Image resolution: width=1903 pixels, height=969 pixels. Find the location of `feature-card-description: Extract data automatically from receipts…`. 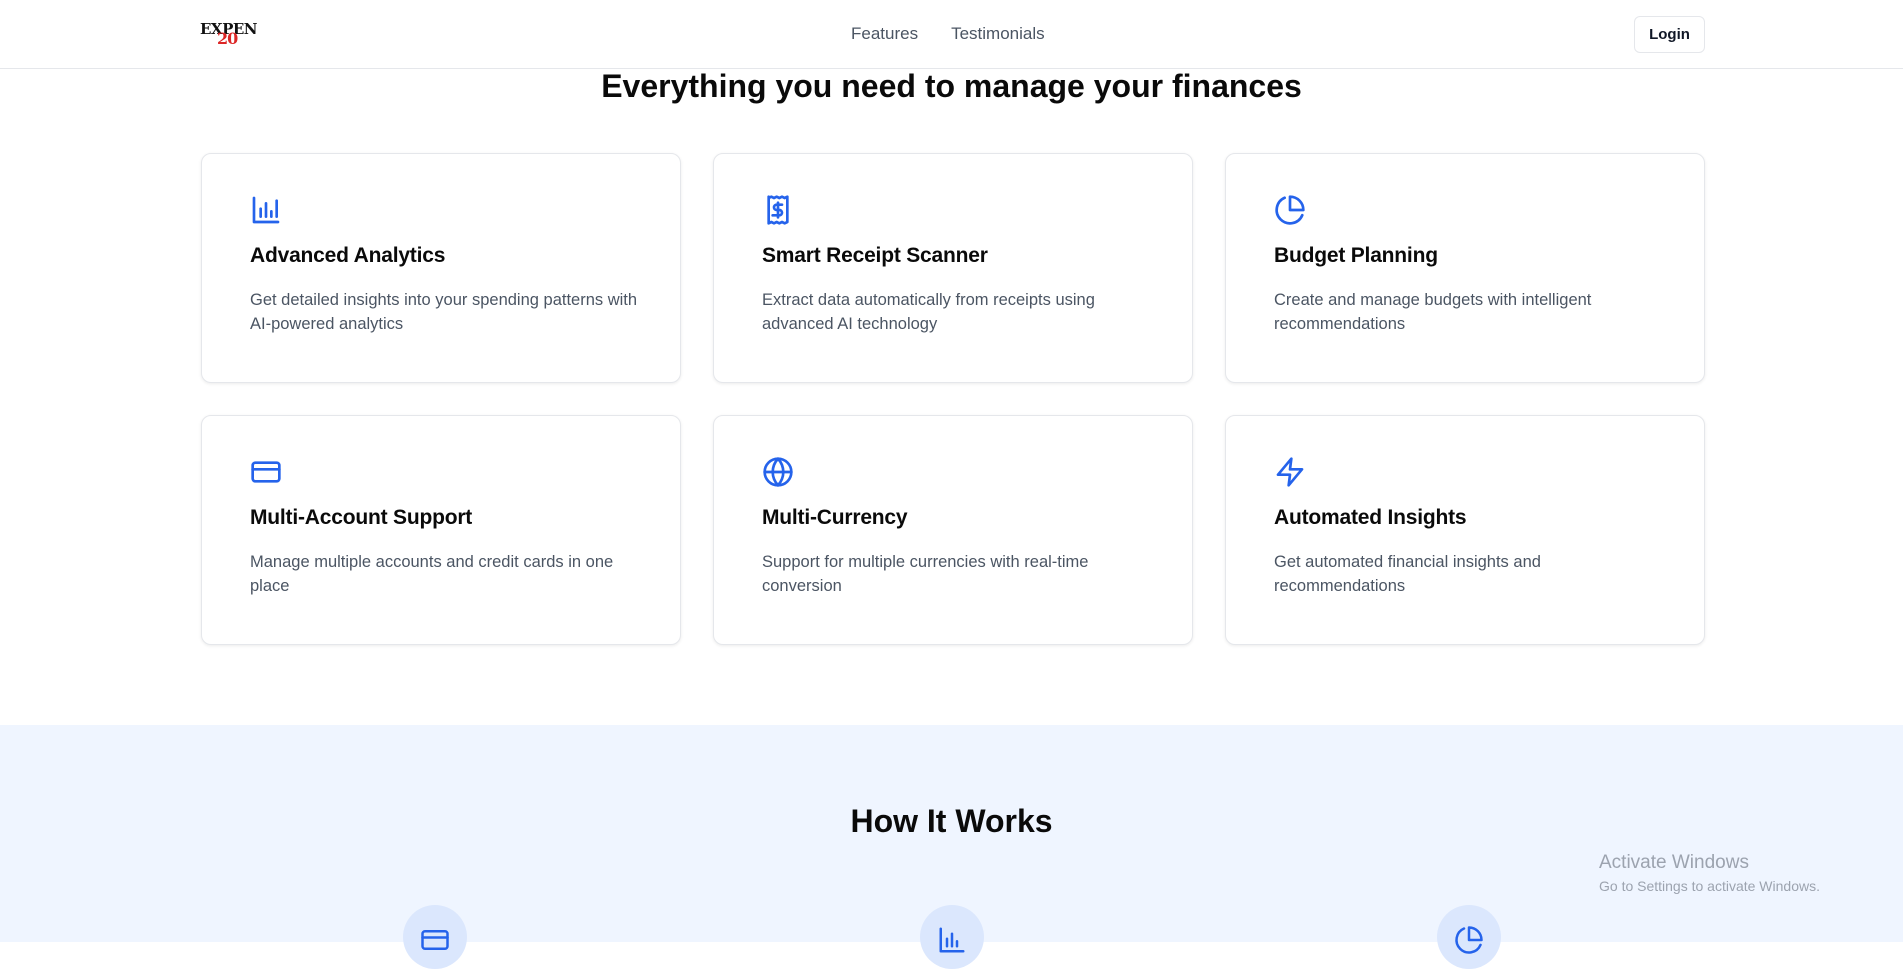

feature-card-description: Extract data automatically from receipts… is located at coordinates (928, 312).